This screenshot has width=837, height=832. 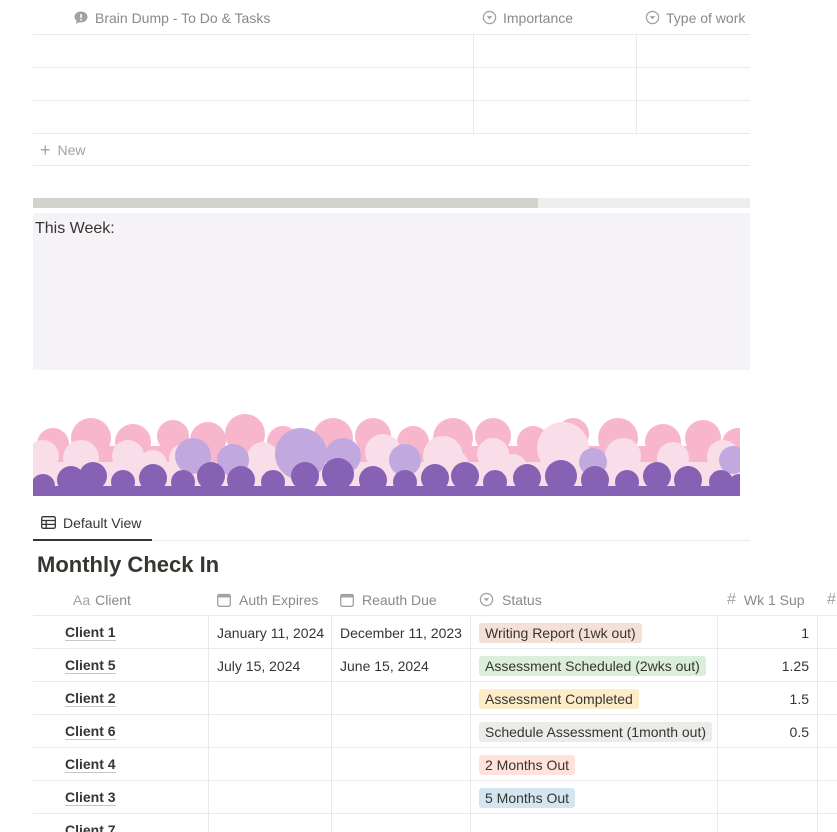 I want to click on horizontal-scrollbar, so click(x=391, y=203).